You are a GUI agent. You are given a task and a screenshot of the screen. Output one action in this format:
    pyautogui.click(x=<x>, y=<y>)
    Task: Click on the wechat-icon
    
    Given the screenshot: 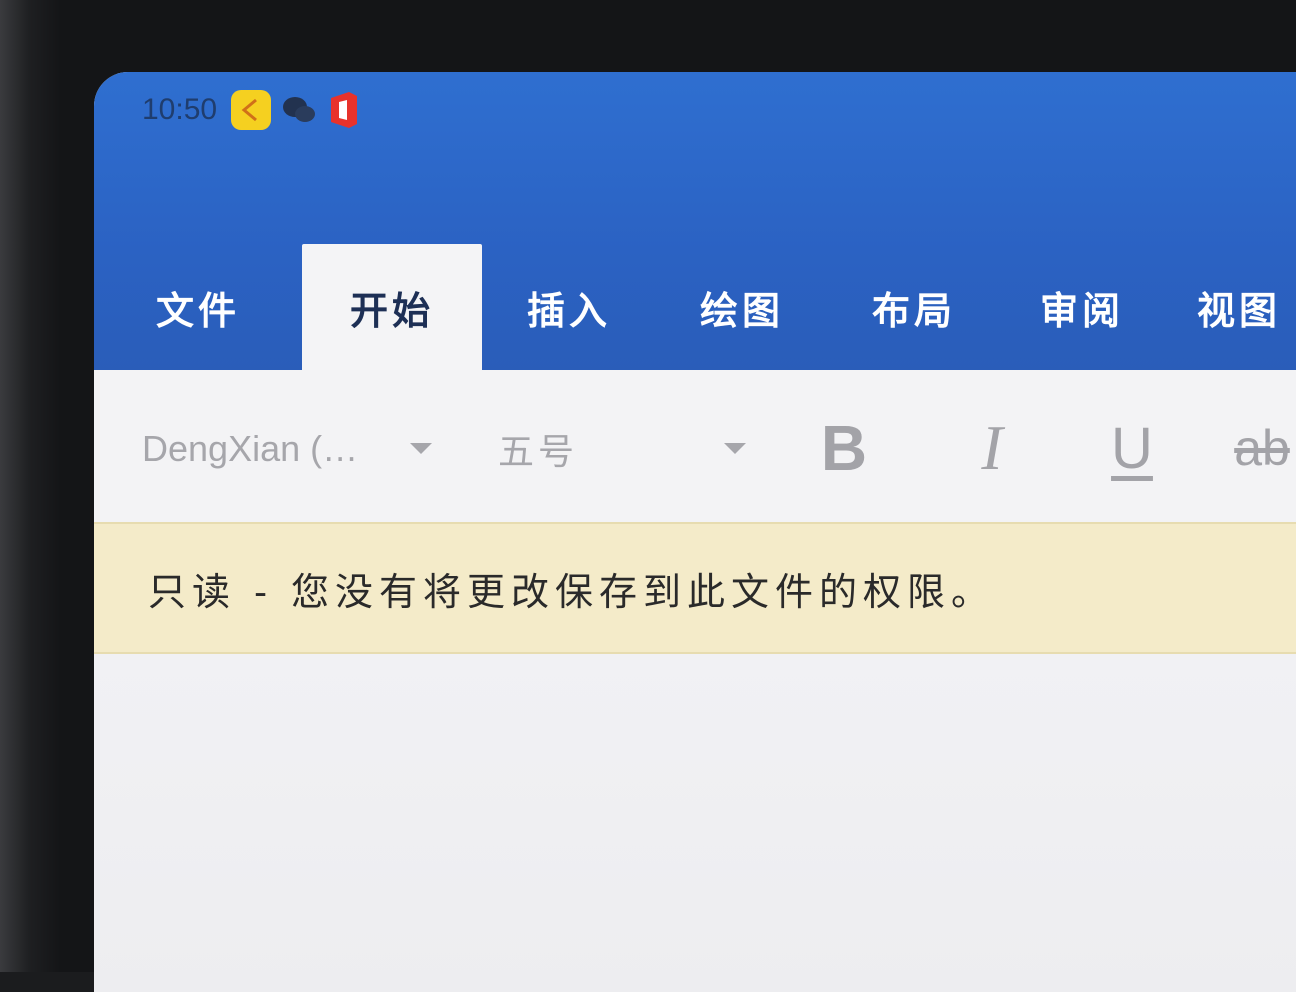 What is the action you would take?
    pyautogui.click(x=299, y=110)
    